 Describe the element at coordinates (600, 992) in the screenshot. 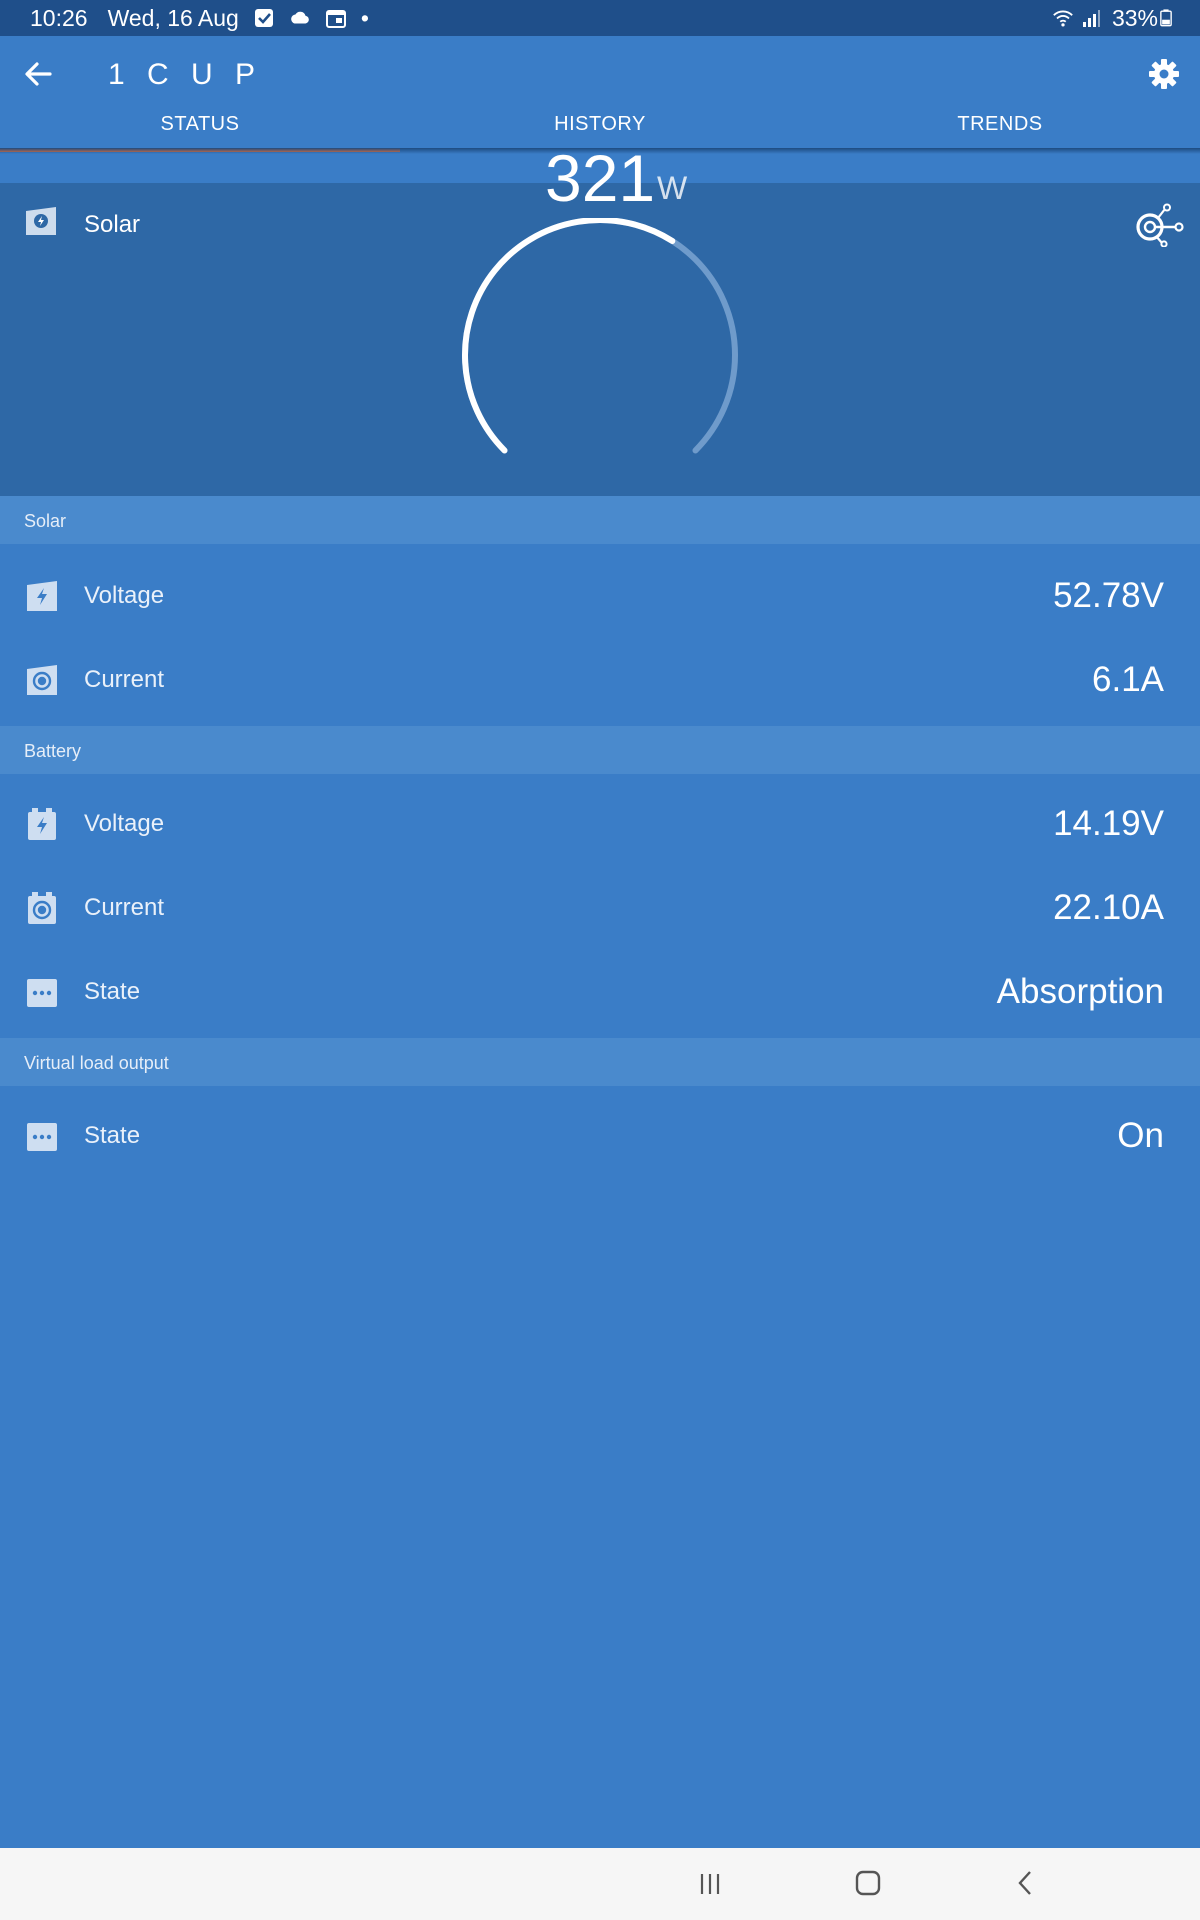

I see `battery-state-row: State Absorption` at that location.